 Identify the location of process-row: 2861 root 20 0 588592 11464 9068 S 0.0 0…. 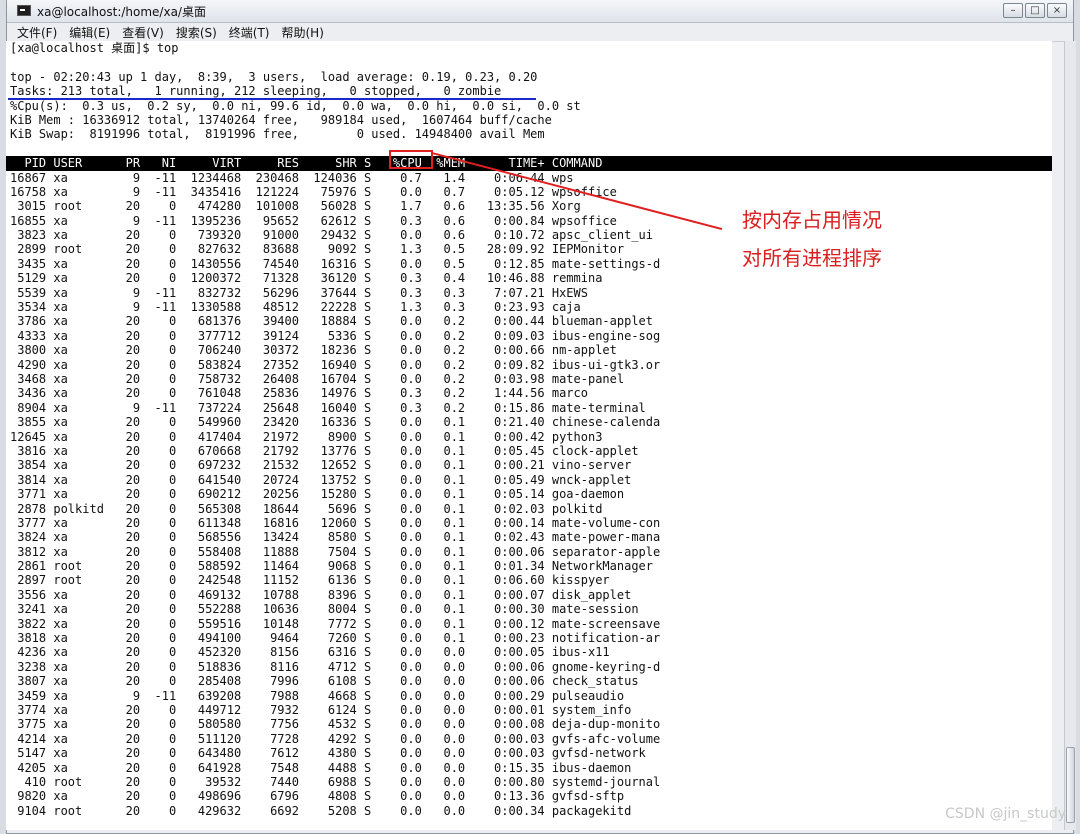
(331, 566).